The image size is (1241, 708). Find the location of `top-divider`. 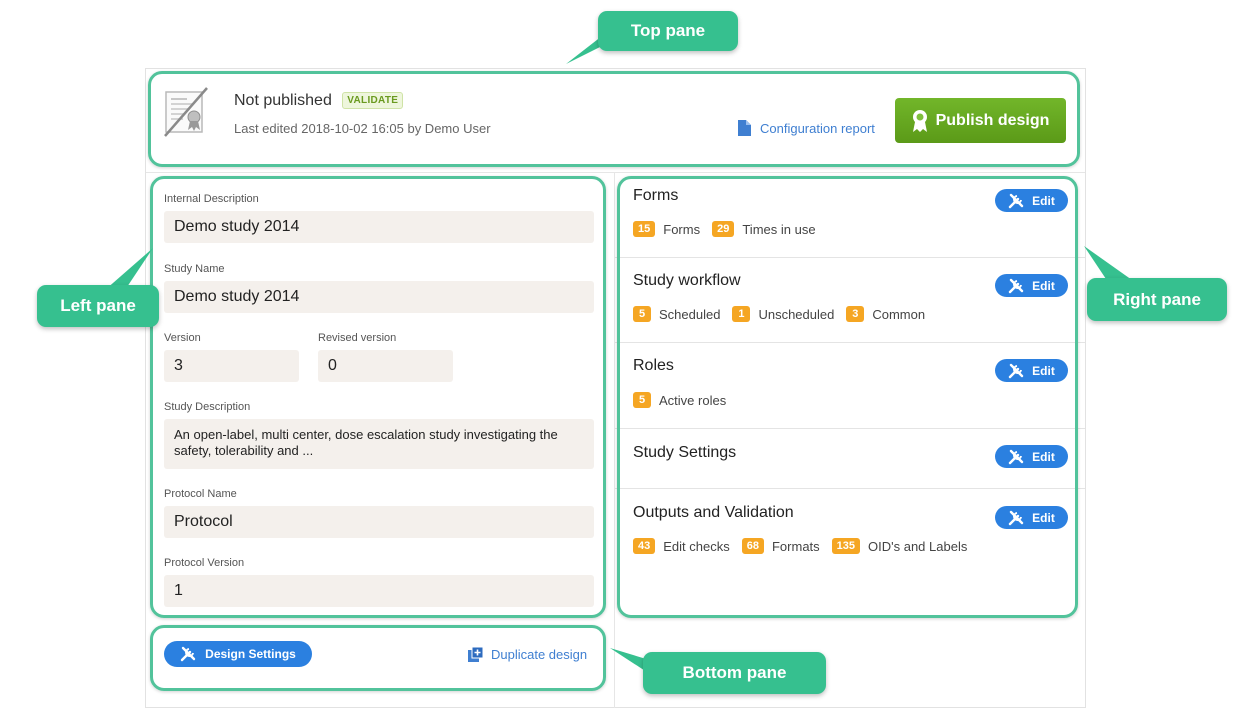

top-divider is located at coordinates (615, 172).